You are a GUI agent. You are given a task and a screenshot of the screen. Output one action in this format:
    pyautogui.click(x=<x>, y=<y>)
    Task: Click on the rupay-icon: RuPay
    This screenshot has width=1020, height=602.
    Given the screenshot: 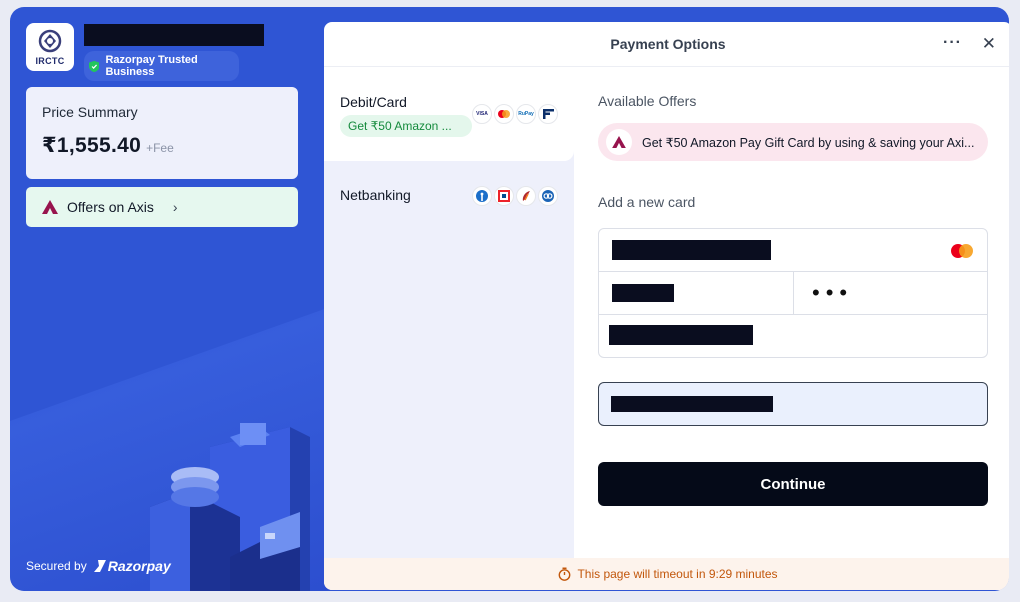 What is the action you would take?
    pyautogui.click(x=526, y=114)
    